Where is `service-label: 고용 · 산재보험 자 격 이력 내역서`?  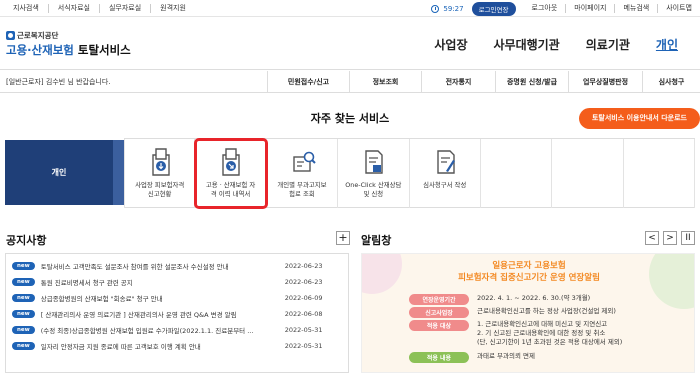
service-label: 고용 · 산재보험 자 격 이력 내역서 is located at coordinates (230, 190).